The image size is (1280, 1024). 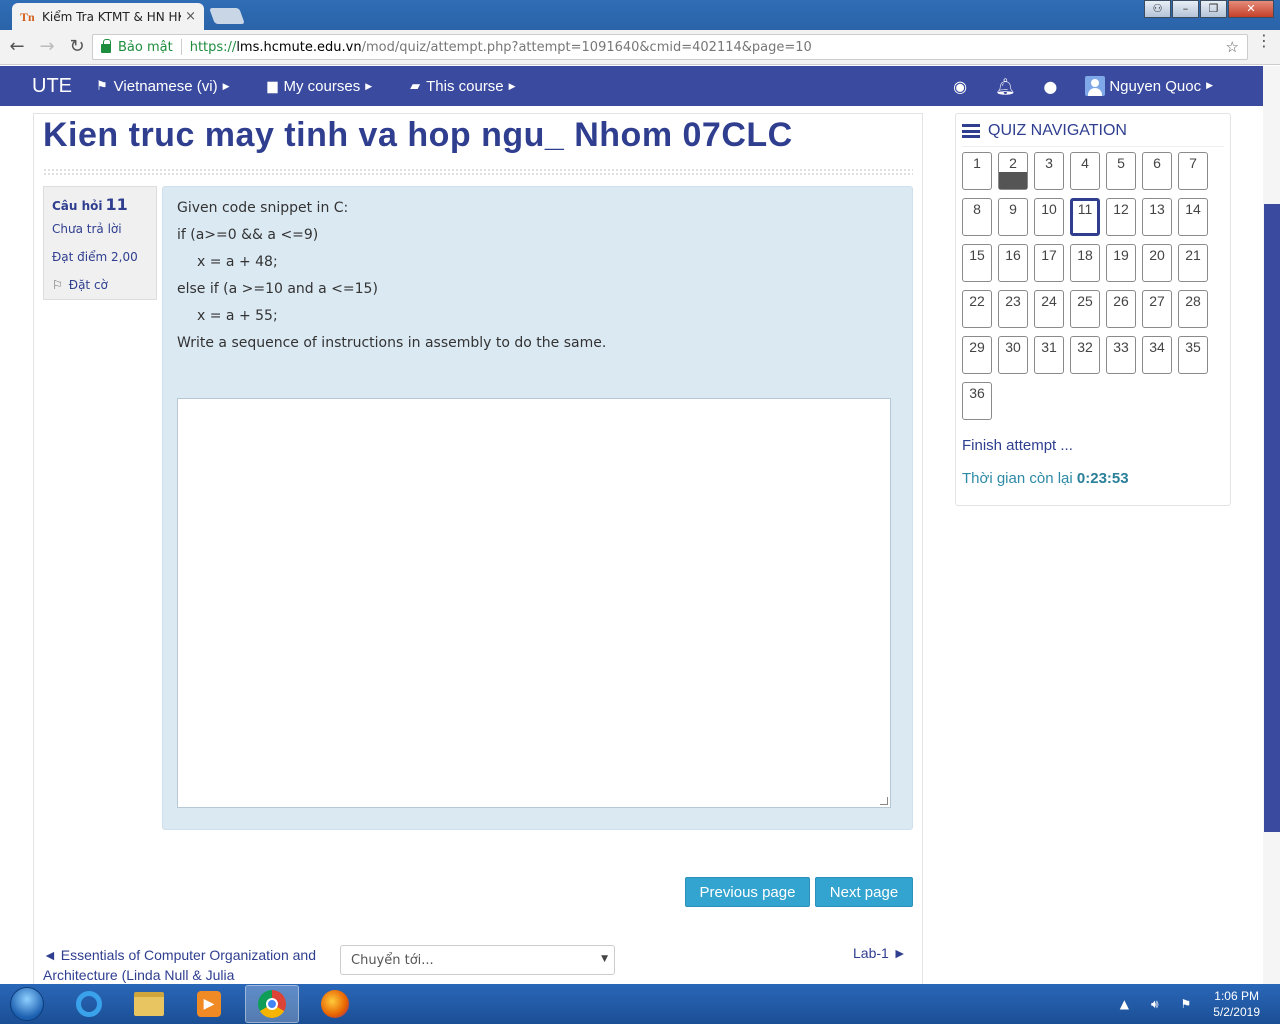 What do you see at coordinates (1186, 1004) in the screenshot?
I see `action-center-flag-icon: ⚑` at bounding box center [1186, 1004].